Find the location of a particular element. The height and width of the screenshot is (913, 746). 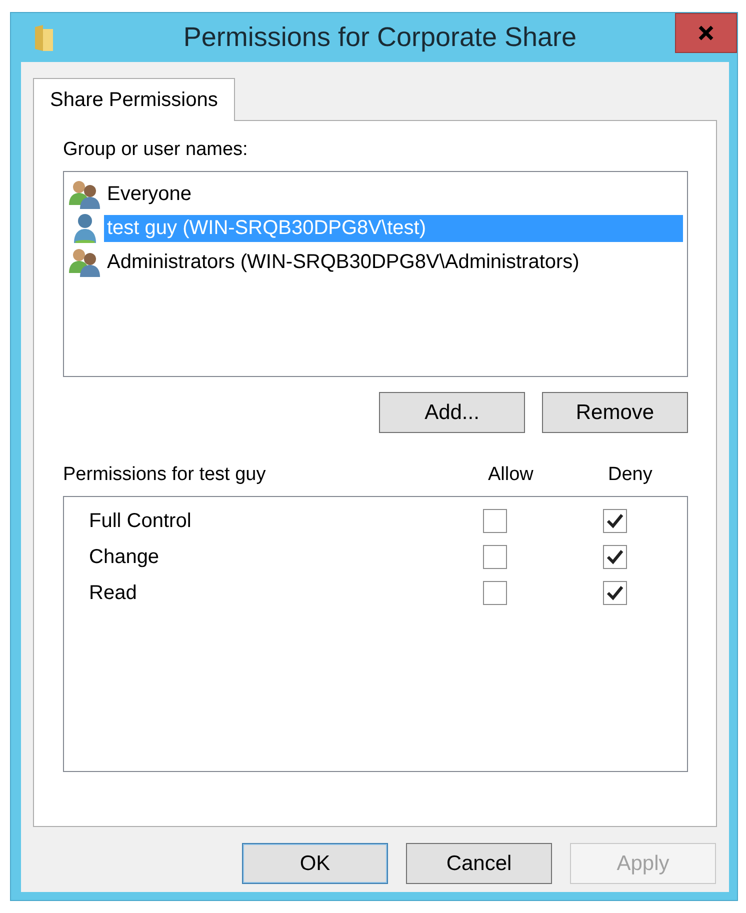

permission-name: Read is located at coordinates (113, 593).